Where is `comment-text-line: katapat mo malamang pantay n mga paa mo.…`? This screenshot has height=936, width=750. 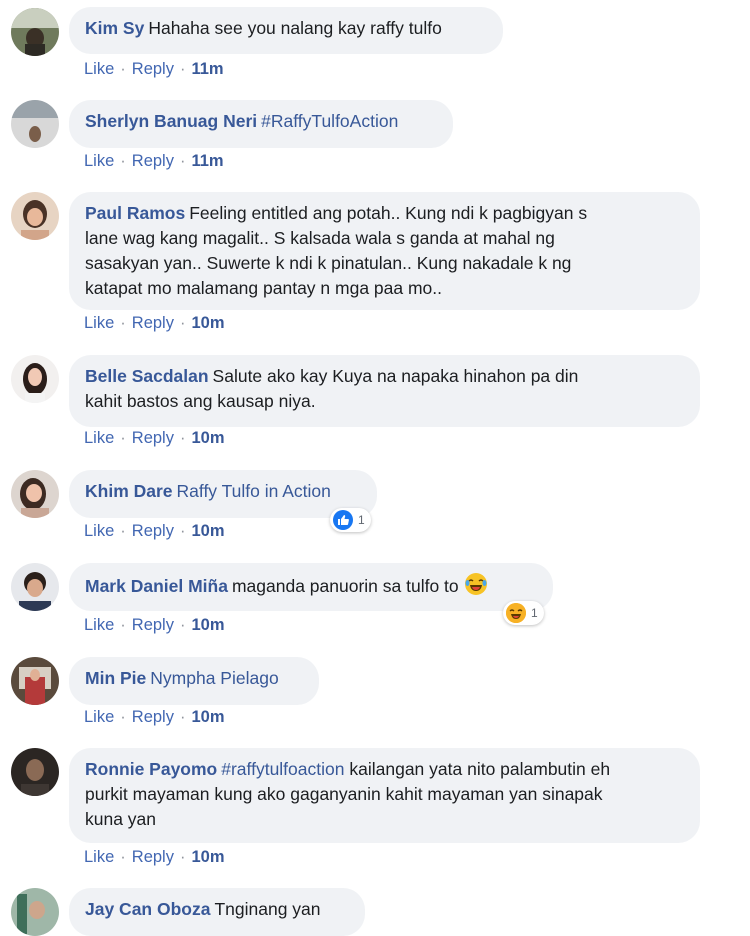 comment-text-line: katapat mo malamang pantay n mga paa mo.… is located at coordinates (264, 288).